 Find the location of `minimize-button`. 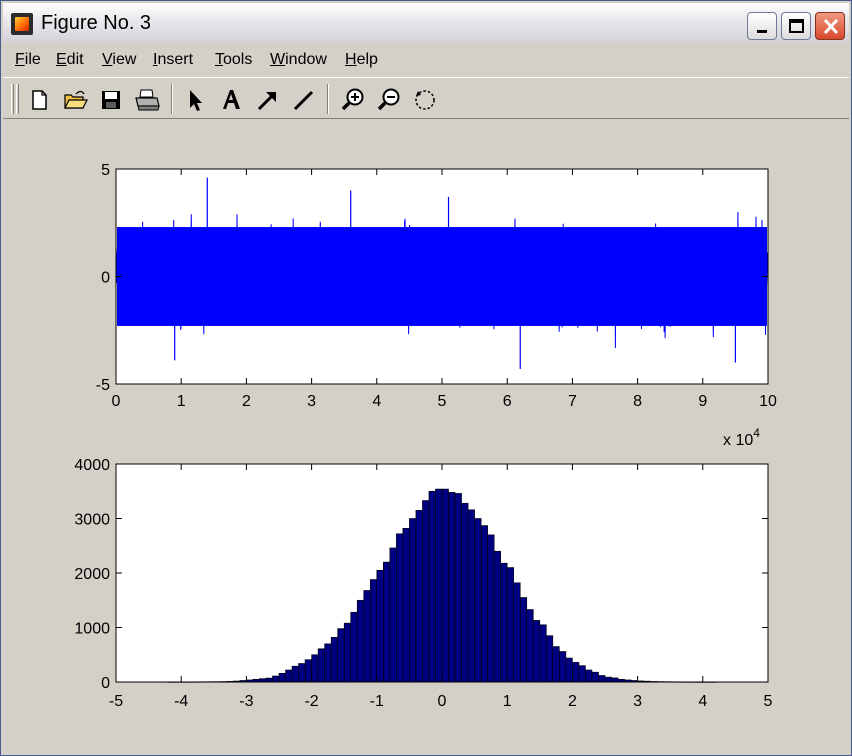

minimize-button is located at coordinates (762, 26).